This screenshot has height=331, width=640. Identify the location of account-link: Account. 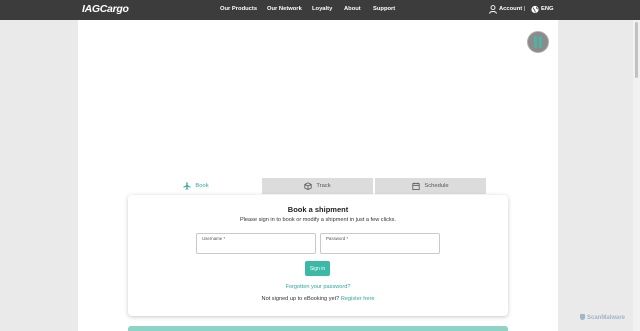
(510, 9).